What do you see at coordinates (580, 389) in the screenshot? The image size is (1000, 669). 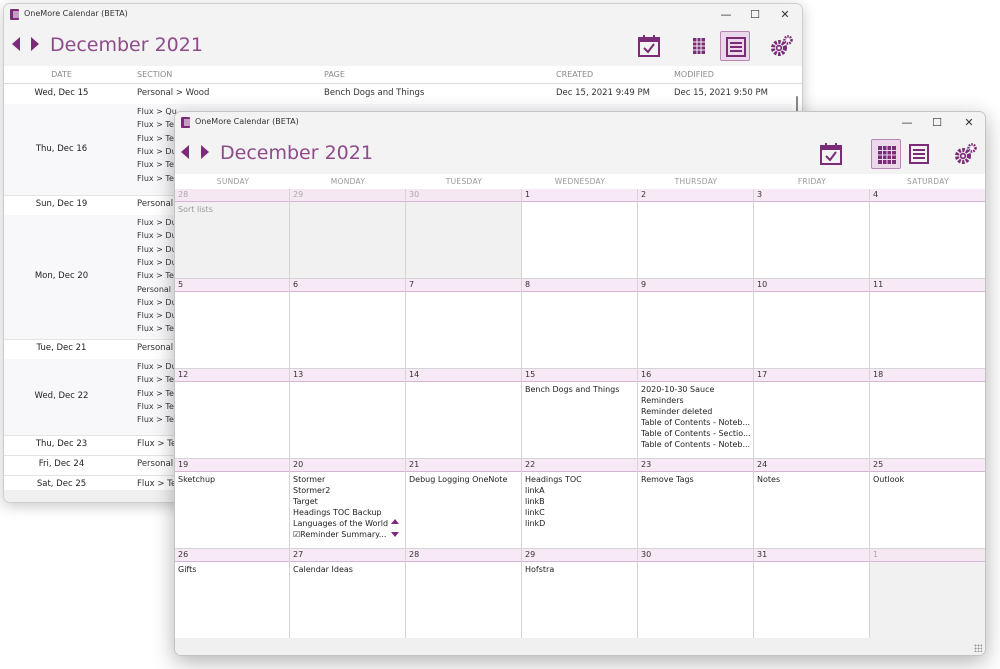 I see `page-link: Bench Dogs and Things` at bounding box center [580, 389].